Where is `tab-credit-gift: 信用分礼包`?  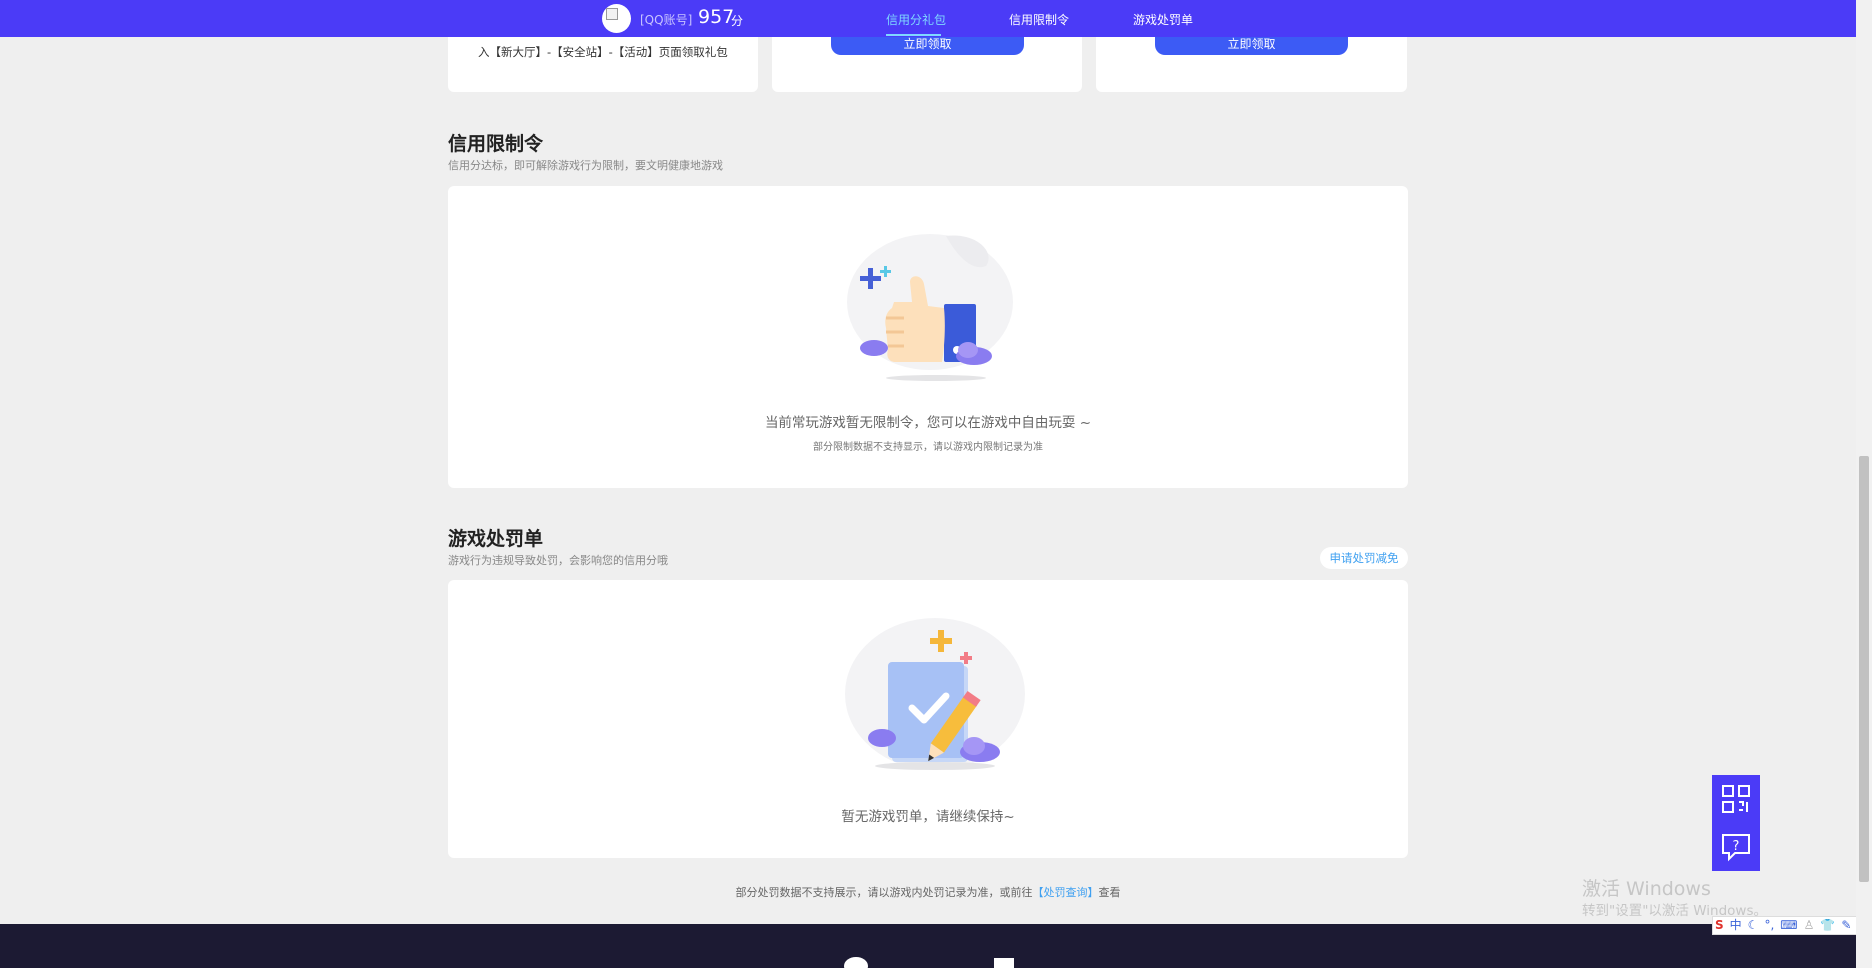
tab-credit-gift: 信用分礼包 is located at coordinates (916, 19).